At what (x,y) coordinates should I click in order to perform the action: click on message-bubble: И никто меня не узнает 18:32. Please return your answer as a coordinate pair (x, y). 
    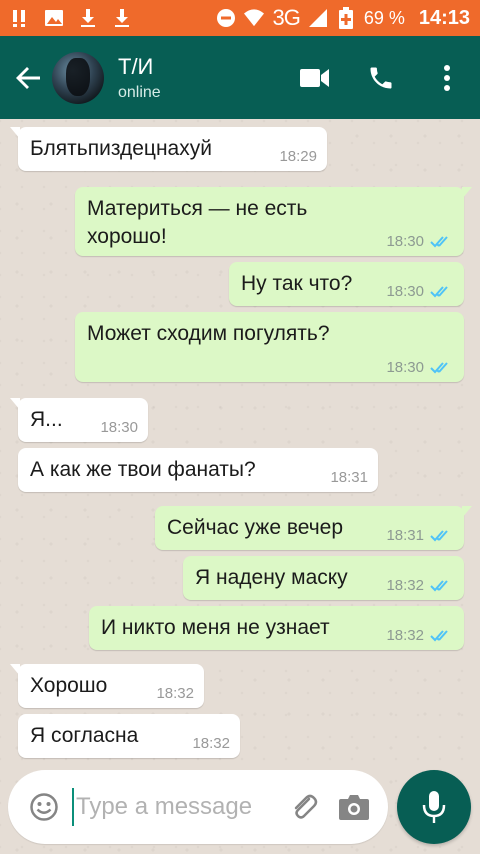
    Looking at the image, I should click on (276, 628).